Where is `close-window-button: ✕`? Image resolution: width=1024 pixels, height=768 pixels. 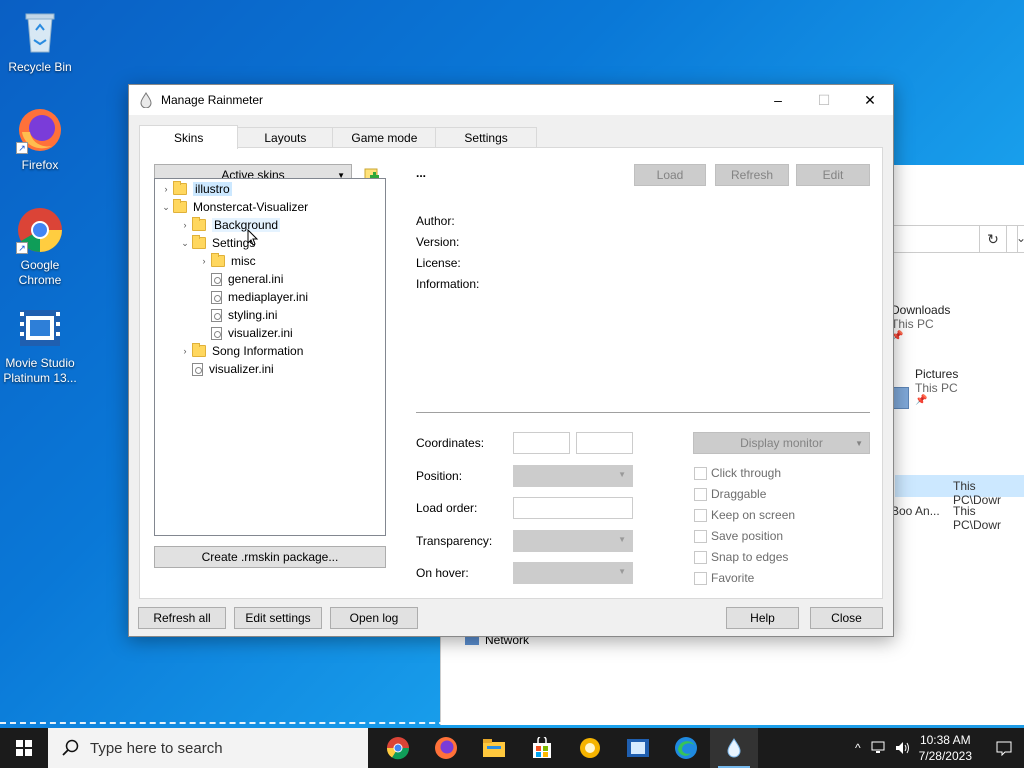
close-window-button: ✕ is located at coordinates (870, 100).